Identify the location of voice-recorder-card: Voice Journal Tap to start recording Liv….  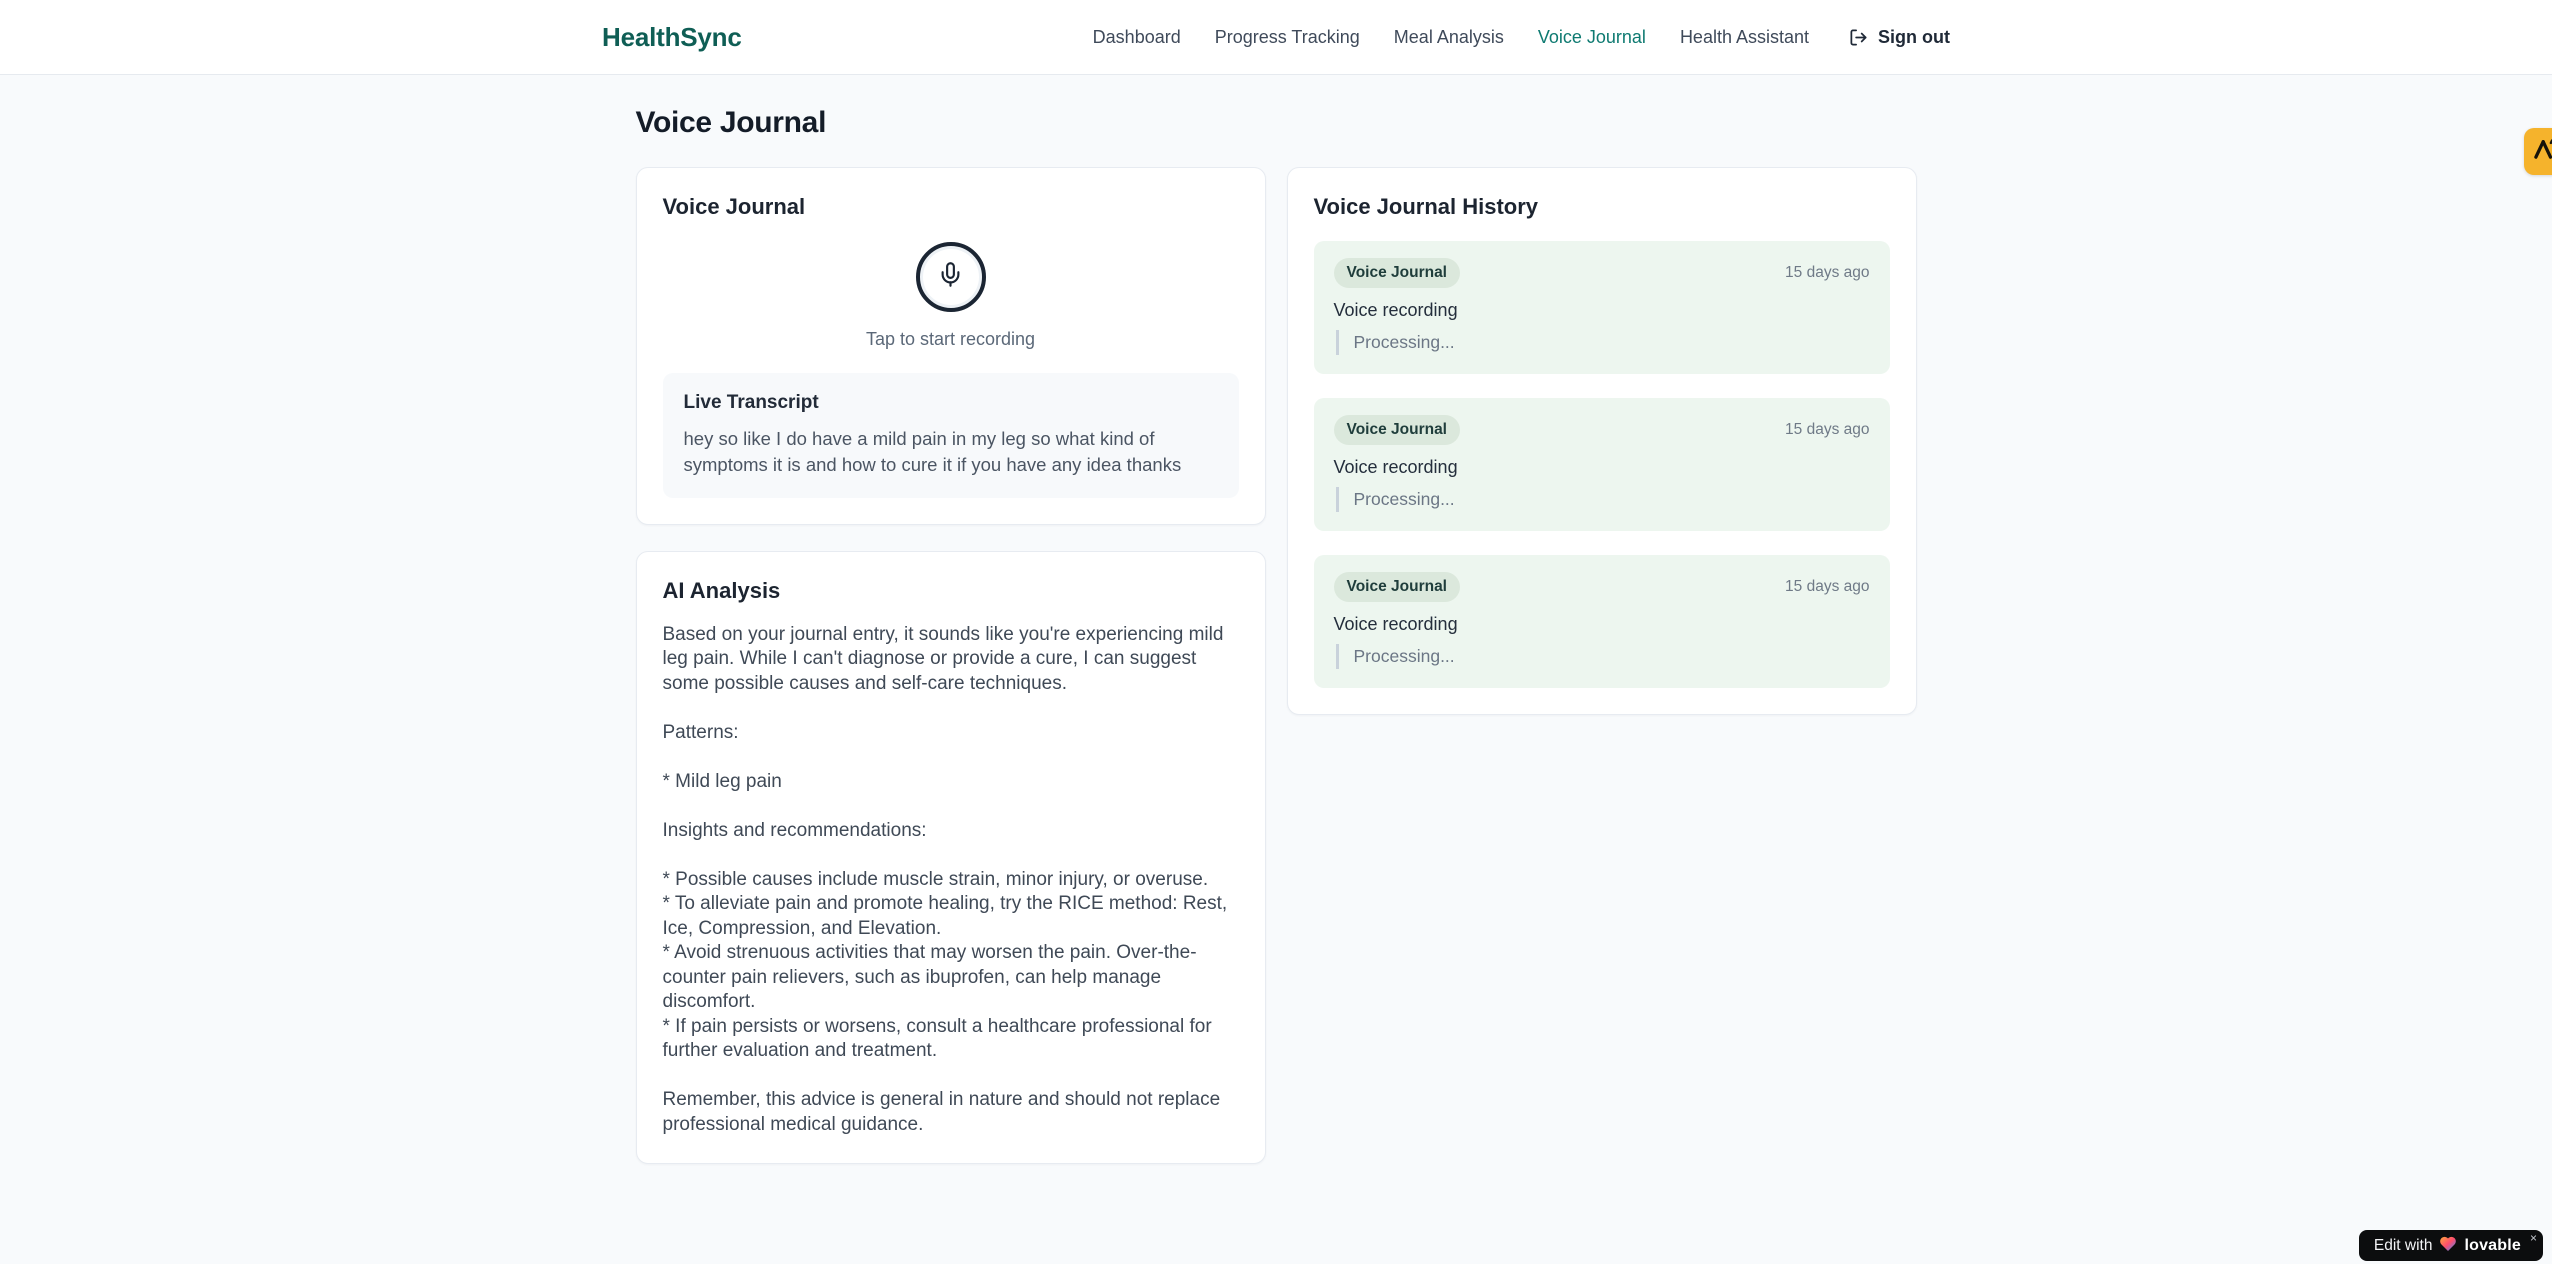
(950, 346).